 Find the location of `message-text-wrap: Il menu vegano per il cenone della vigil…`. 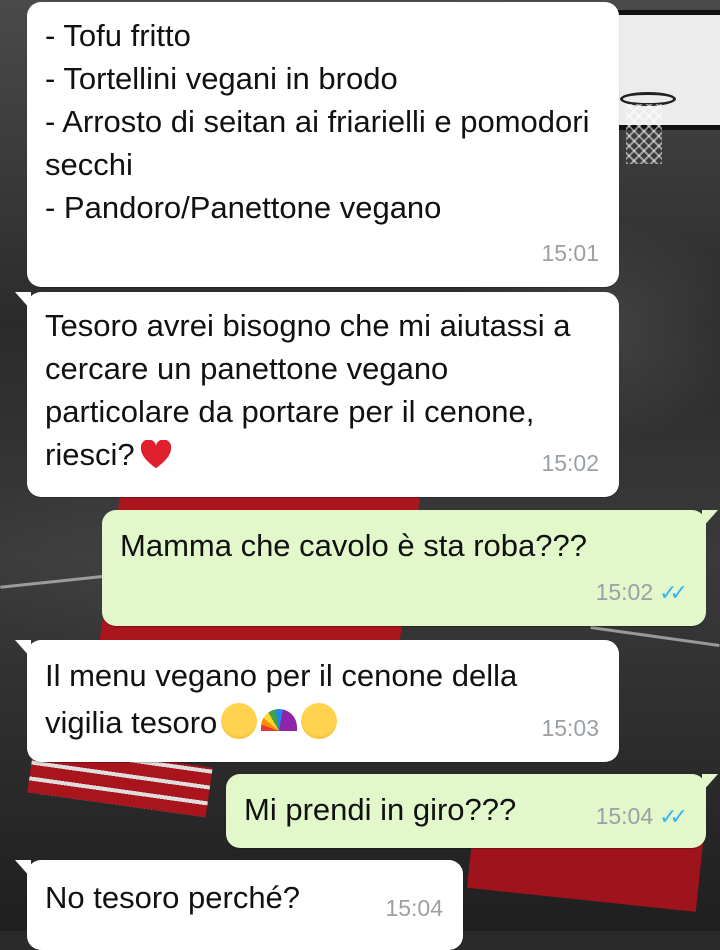

message-text-wrap: Il menu vegano per il cenone della vigil… is located at coordinates (305, 699).